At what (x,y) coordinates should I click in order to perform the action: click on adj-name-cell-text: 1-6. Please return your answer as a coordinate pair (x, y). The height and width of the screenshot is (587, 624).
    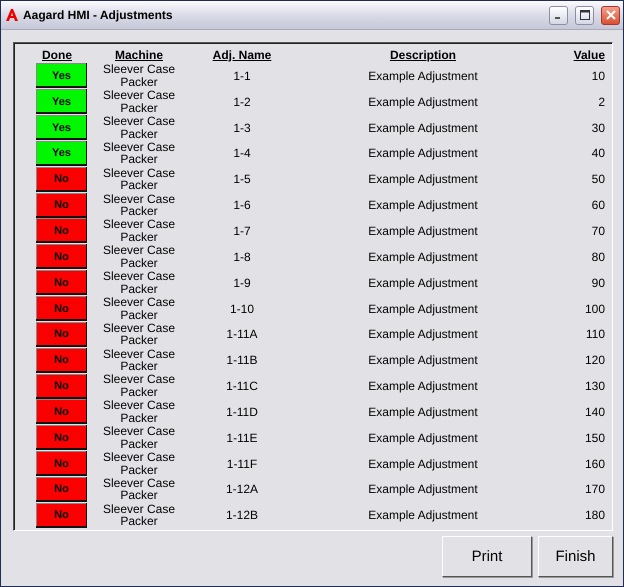
    Looking at the image, I should click on (242, 205).